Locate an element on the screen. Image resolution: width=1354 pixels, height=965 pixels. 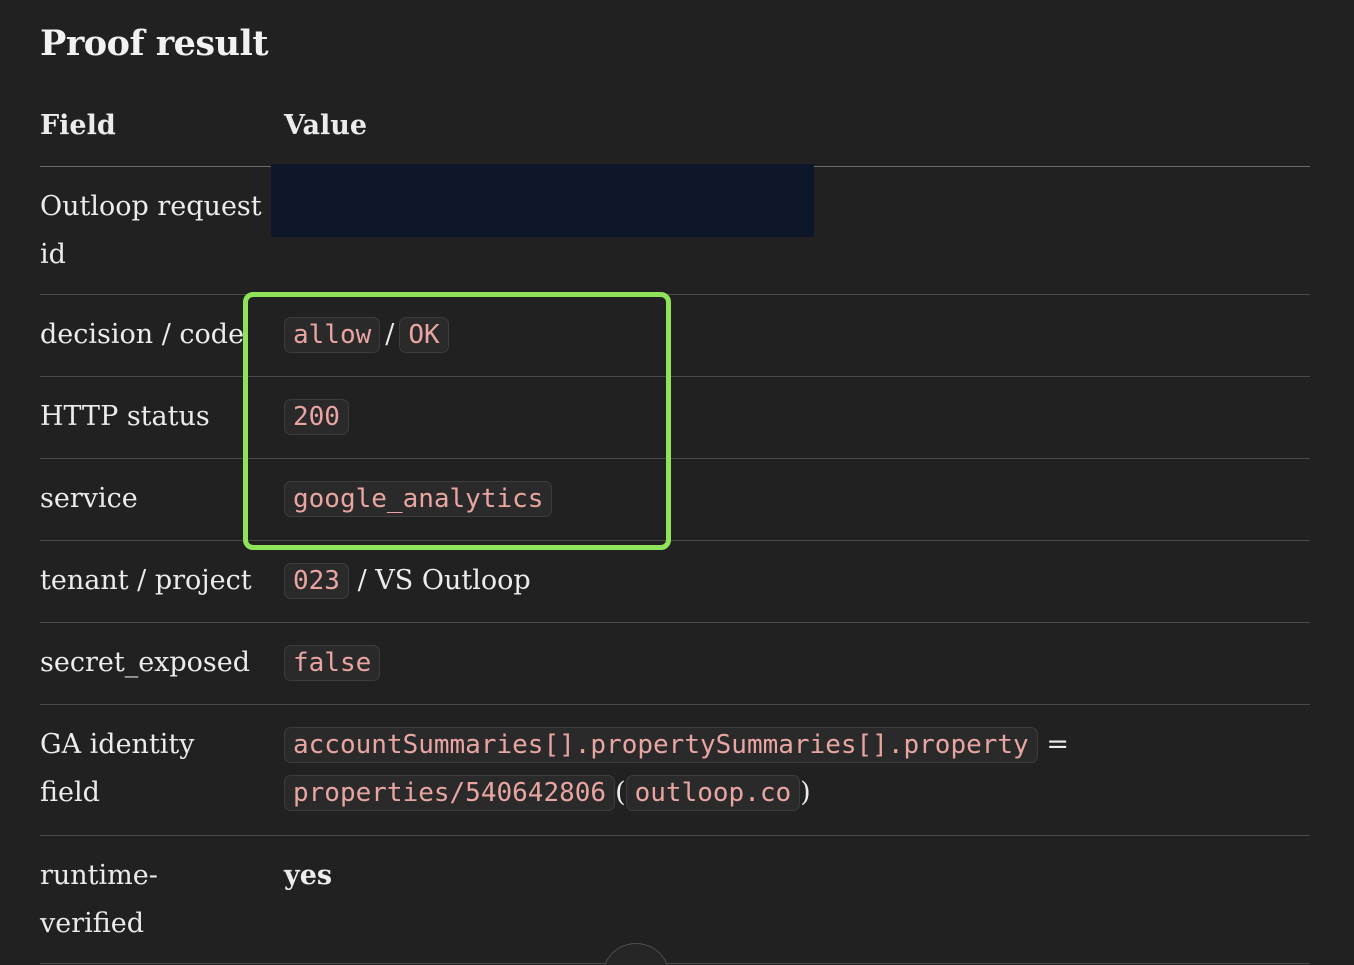
service-chip: google_analytics is located at coordinates (418, 499).